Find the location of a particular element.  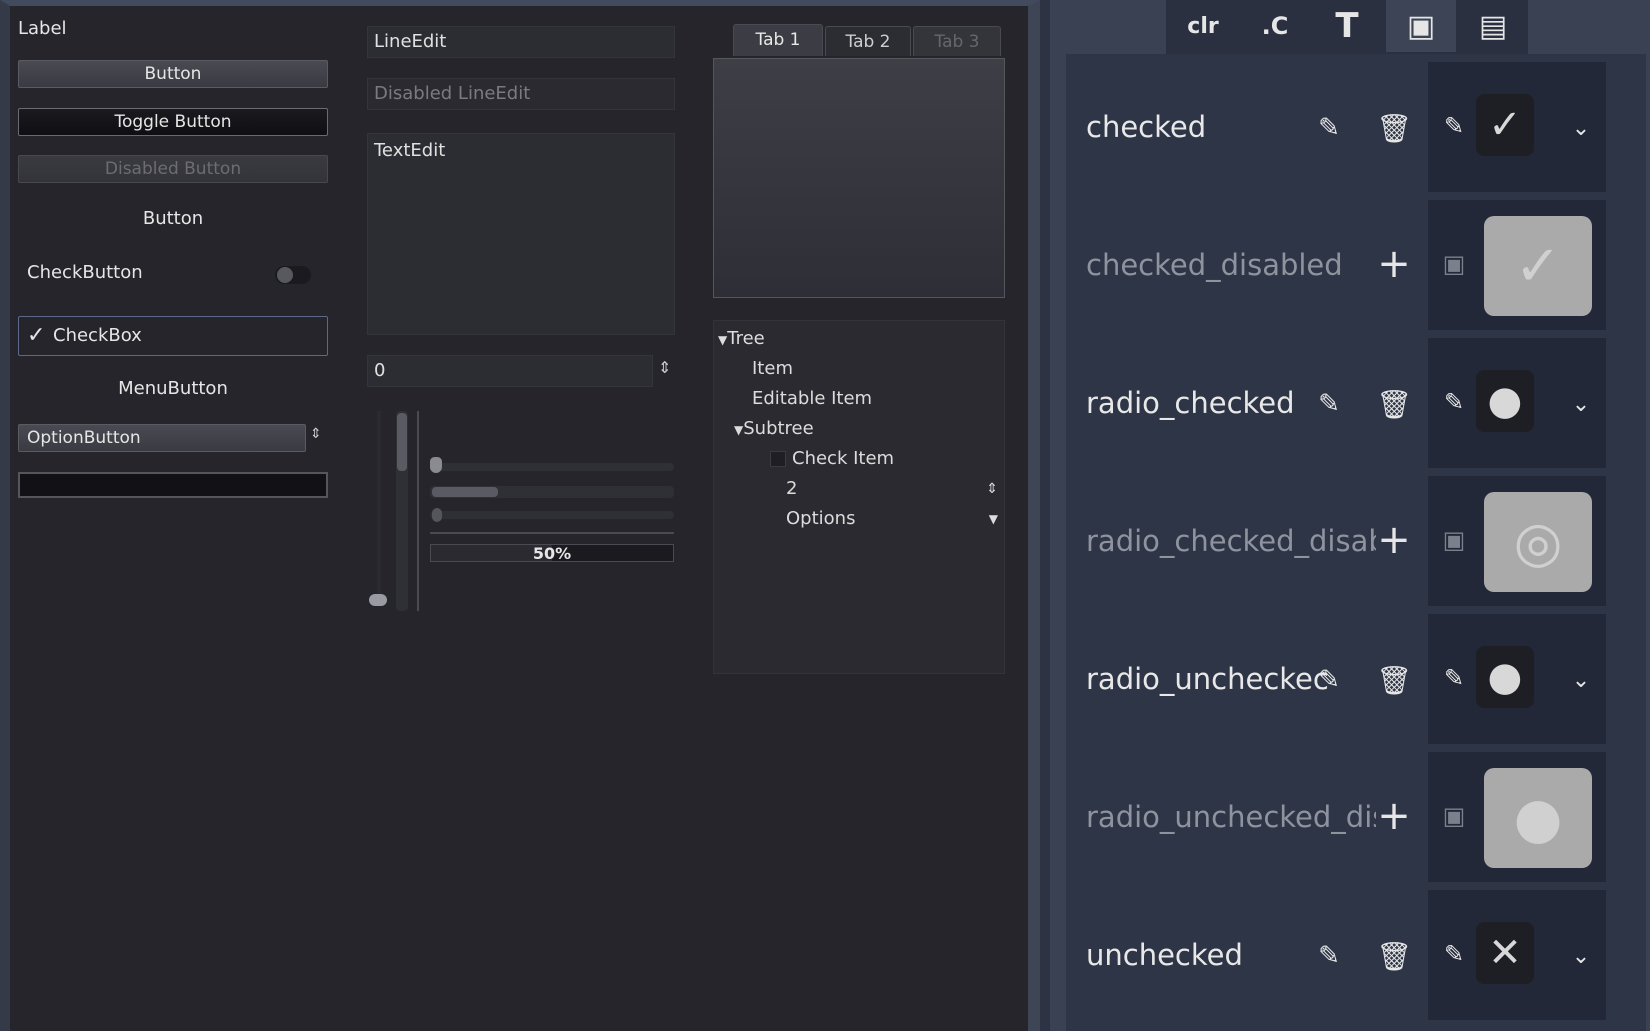

stylebox-icon: ▤ is located at coordinates (1493, 26).